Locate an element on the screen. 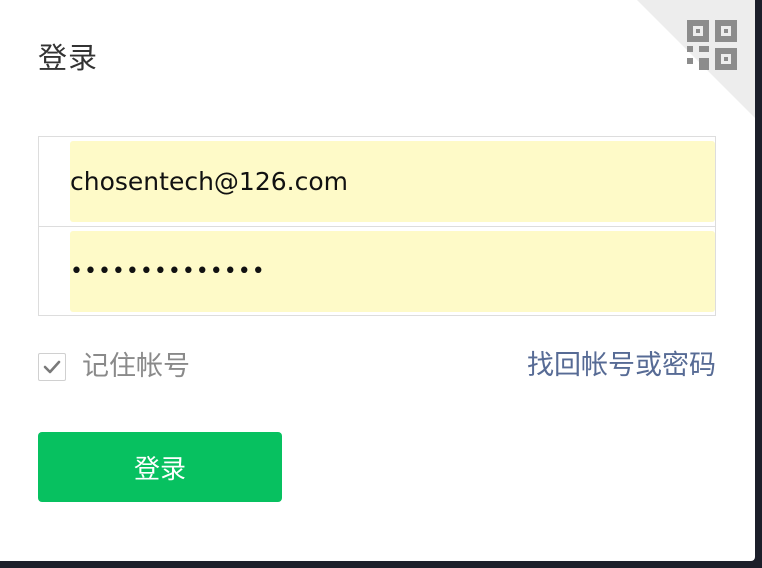 This screenshot has height=568, width=762. account-input is located at coordinates (392, 181).